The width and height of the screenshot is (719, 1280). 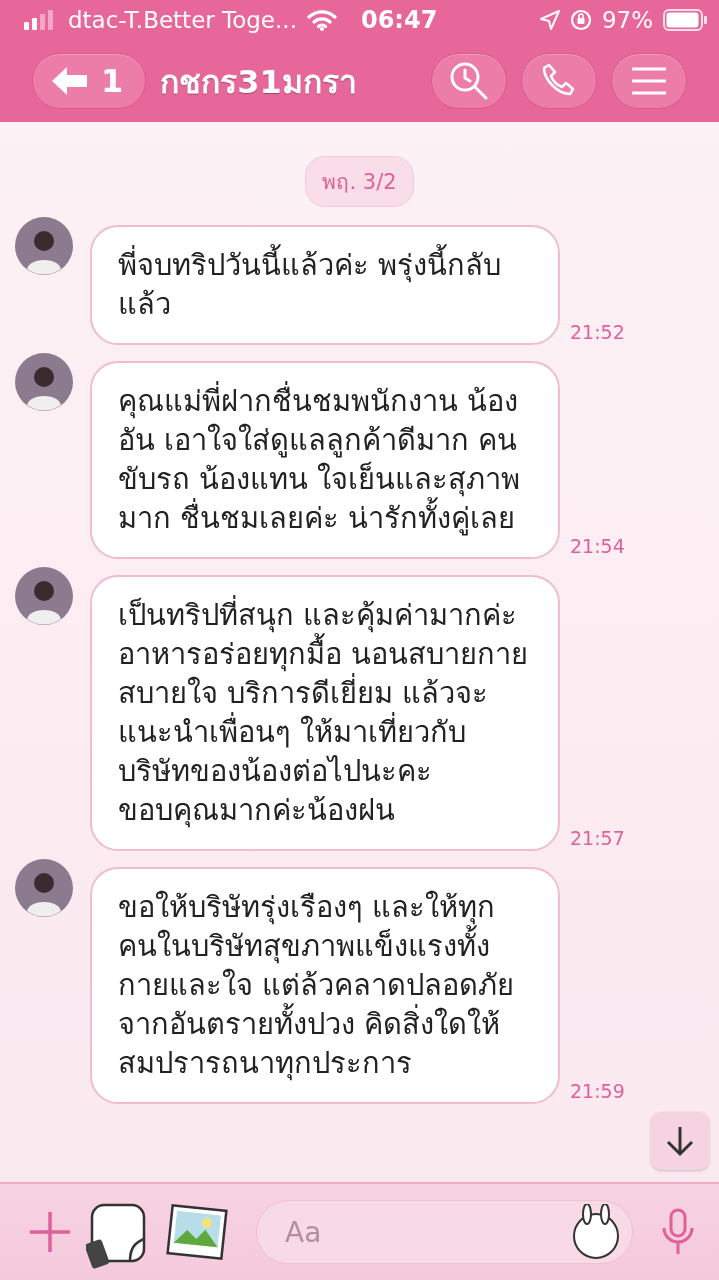 I want to click on message-time: 21:59, so click(x=597, y=1091).